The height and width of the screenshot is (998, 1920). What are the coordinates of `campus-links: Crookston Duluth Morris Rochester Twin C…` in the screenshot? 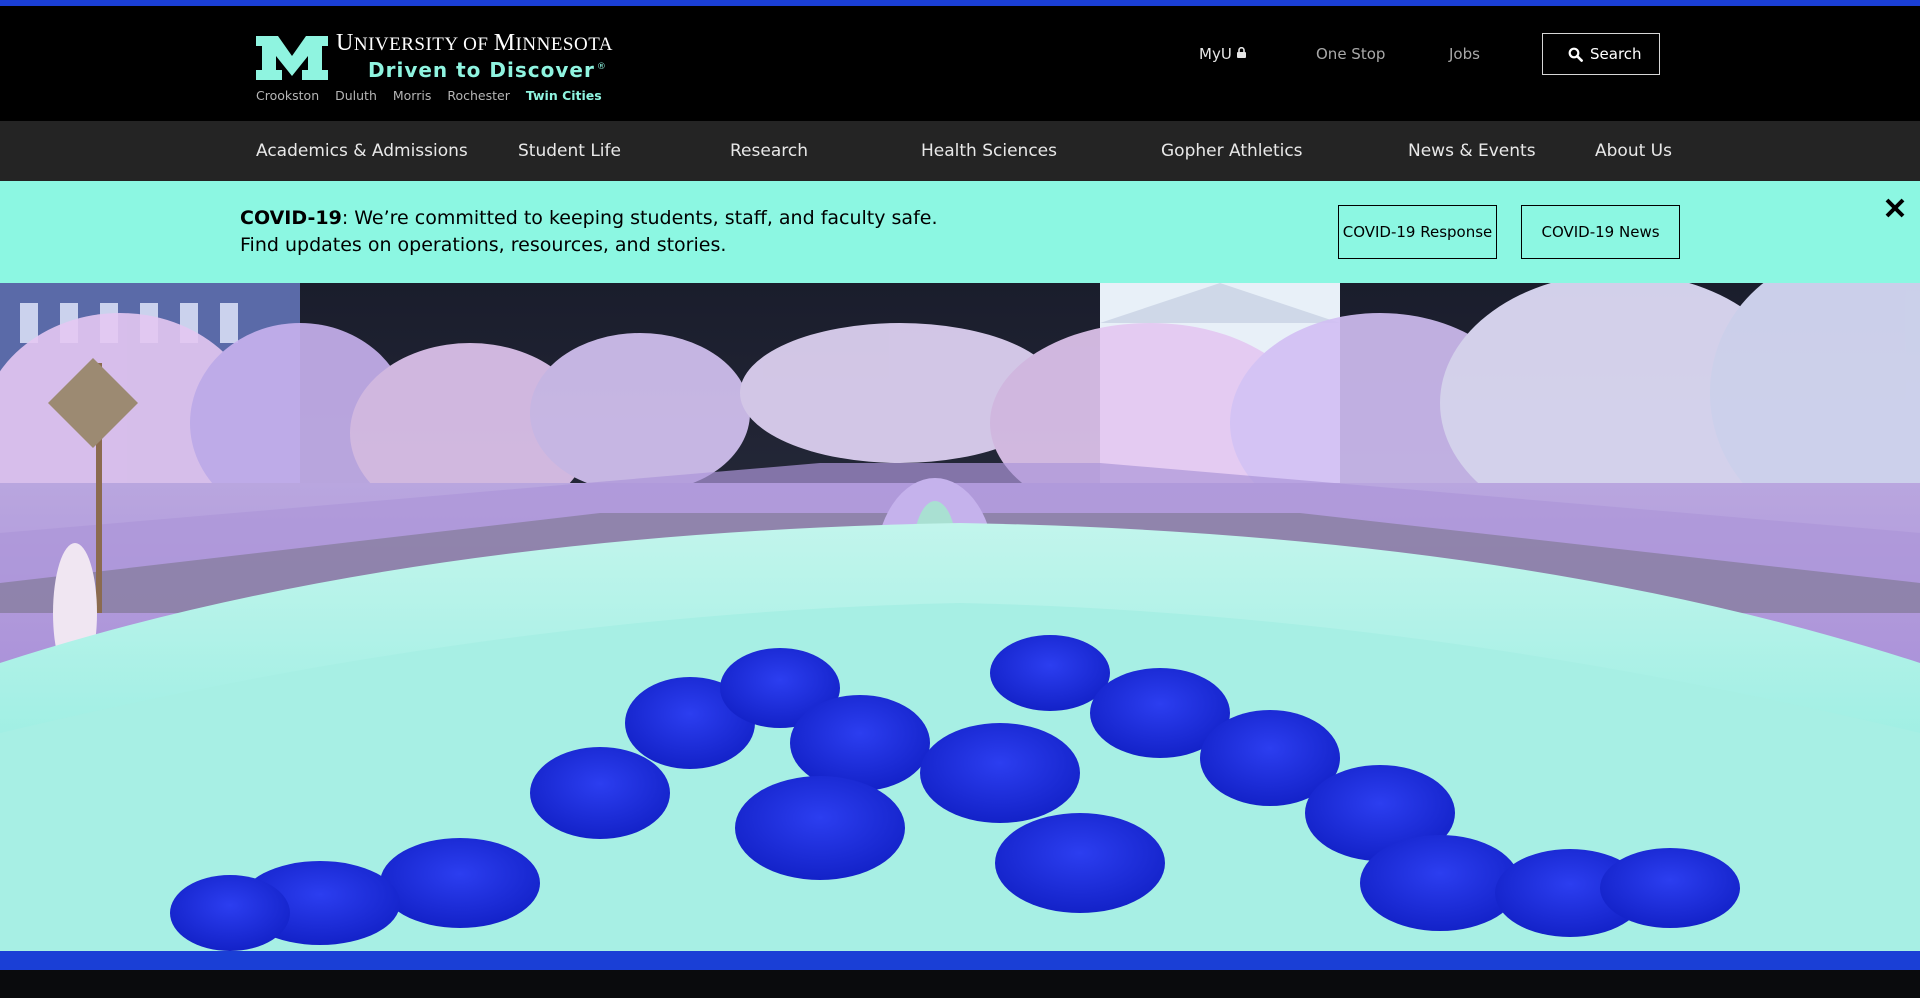 It's located at (435, 95).